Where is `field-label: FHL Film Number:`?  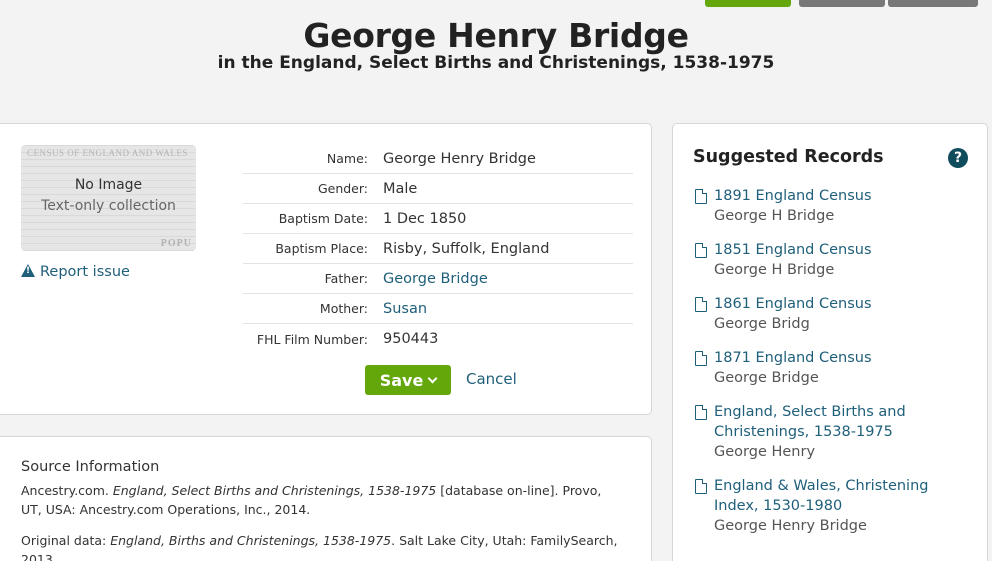
field-label: FHL Film Number: is located at coordinates (312, 339).